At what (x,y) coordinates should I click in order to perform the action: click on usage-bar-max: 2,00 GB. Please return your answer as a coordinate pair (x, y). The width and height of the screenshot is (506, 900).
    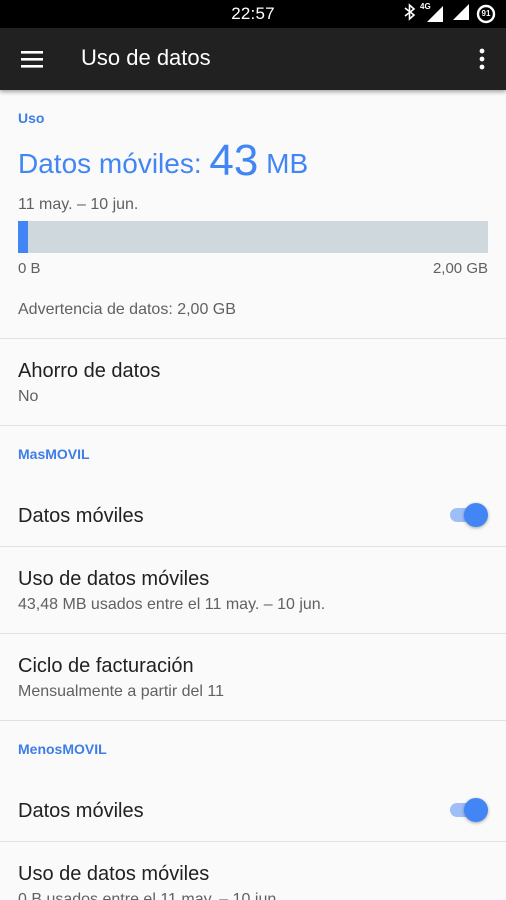
    Looking at the image, I should click on (460, 268).